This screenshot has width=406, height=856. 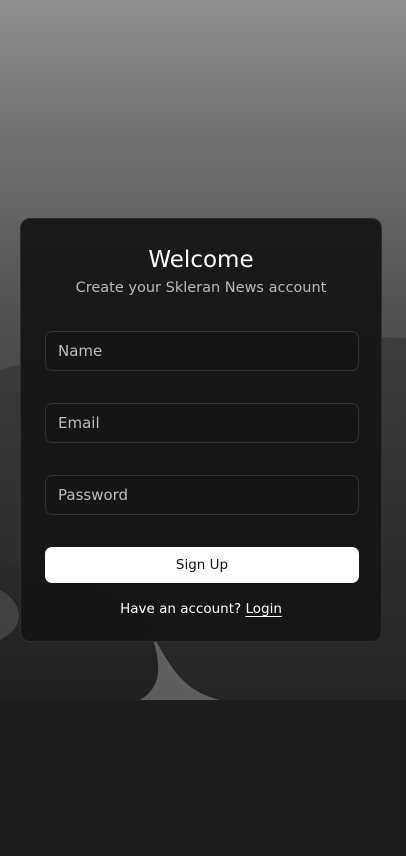 What do you see at coordinates (202, 495) in the screenshot?
I see `password-input` at bounding box center [202, 495].